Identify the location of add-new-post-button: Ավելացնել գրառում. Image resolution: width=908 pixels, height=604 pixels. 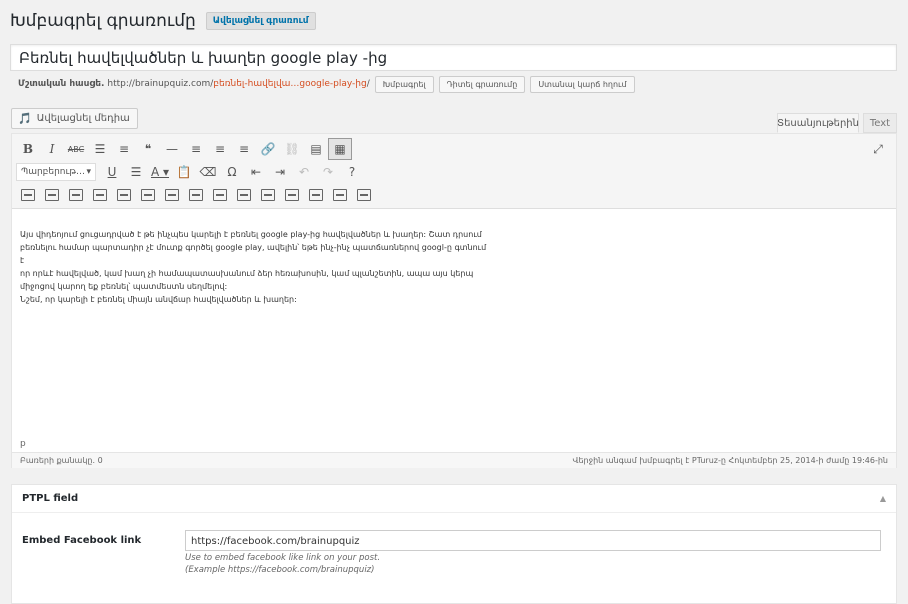
(260, 21).